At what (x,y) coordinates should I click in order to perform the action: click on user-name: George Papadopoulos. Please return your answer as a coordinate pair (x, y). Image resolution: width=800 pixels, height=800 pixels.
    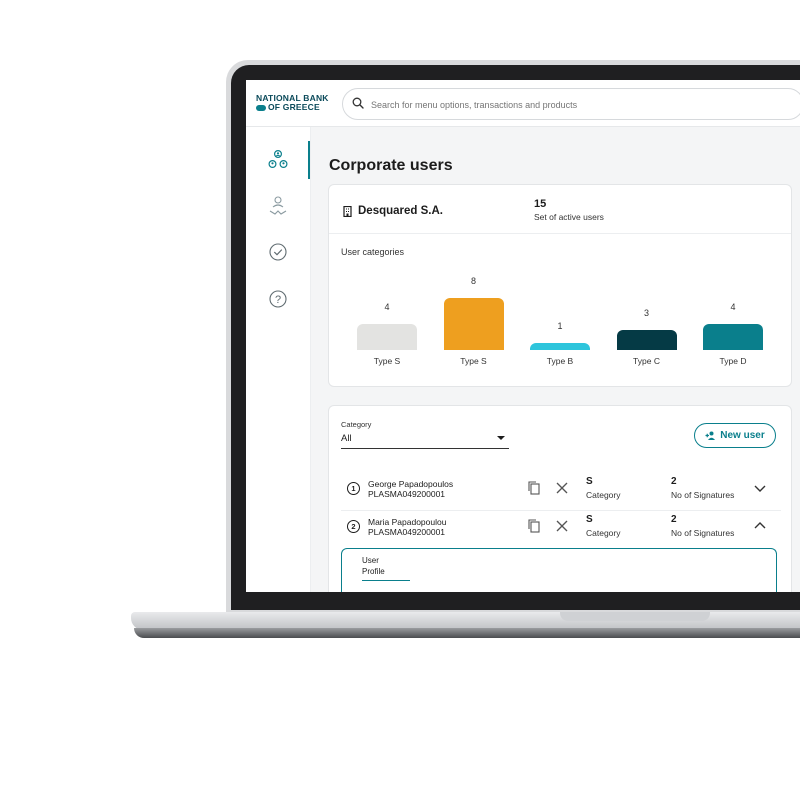
    Looking at the image, I should click on (411, 484).